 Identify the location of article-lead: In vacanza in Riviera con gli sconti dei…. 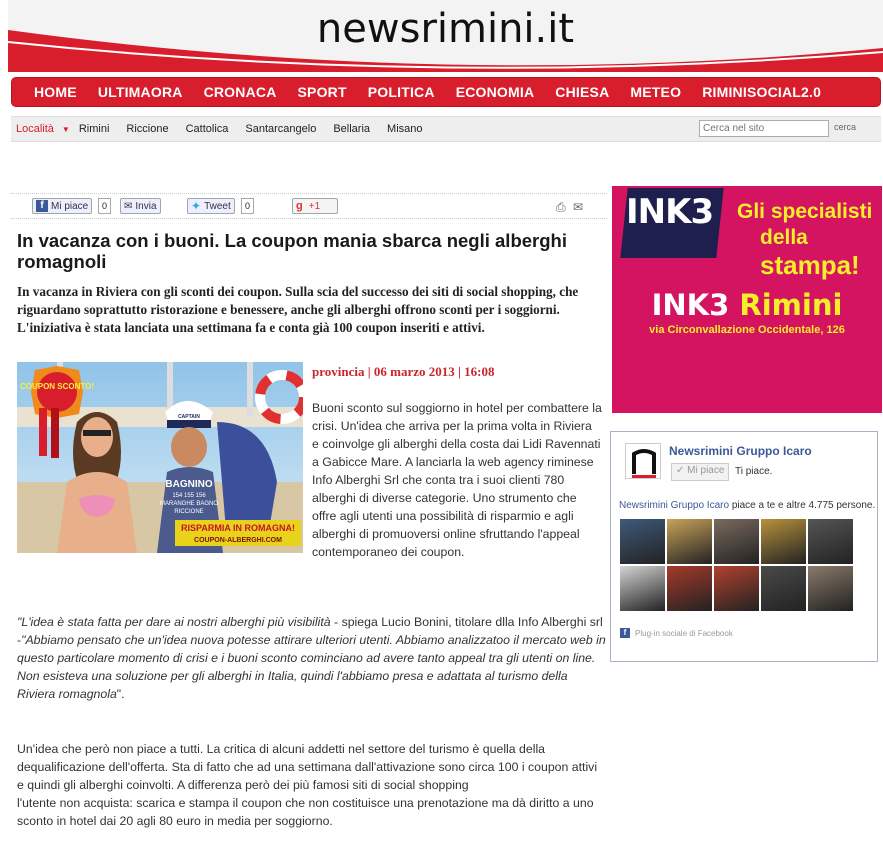
(298, 309).